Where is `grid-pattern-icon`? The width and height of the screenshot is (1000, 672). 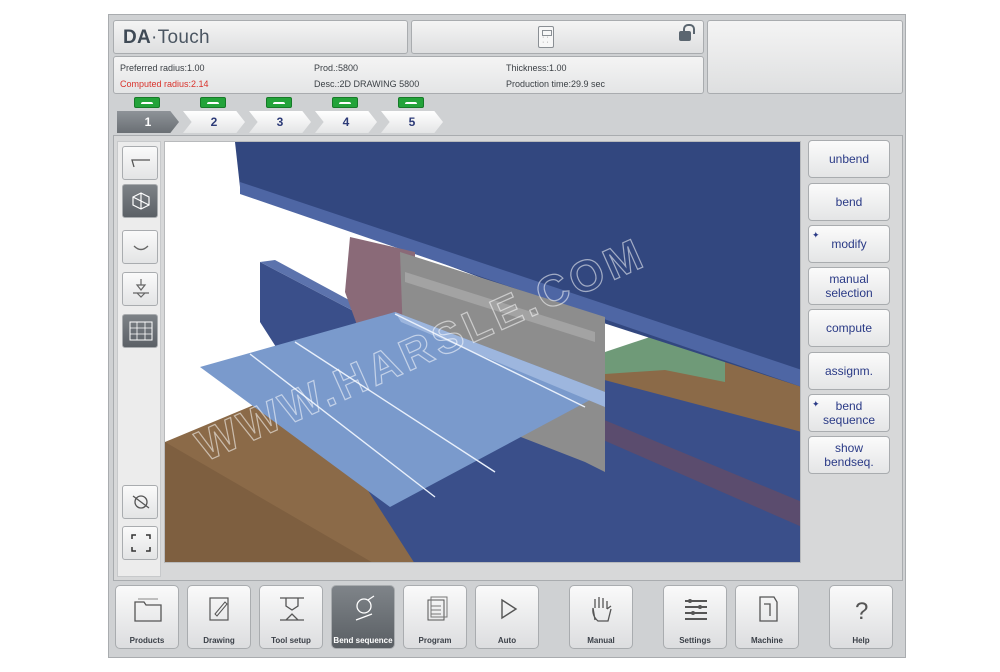 grid-pattern-icon is located at coordinates (141, 331).